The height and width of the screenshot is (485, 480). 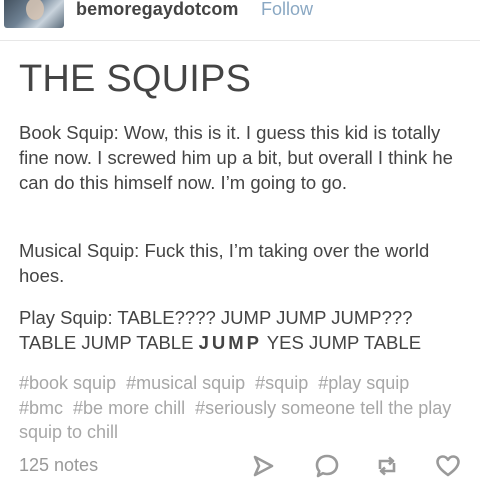 I want to click on header-divider, so click(x=240, y=40).